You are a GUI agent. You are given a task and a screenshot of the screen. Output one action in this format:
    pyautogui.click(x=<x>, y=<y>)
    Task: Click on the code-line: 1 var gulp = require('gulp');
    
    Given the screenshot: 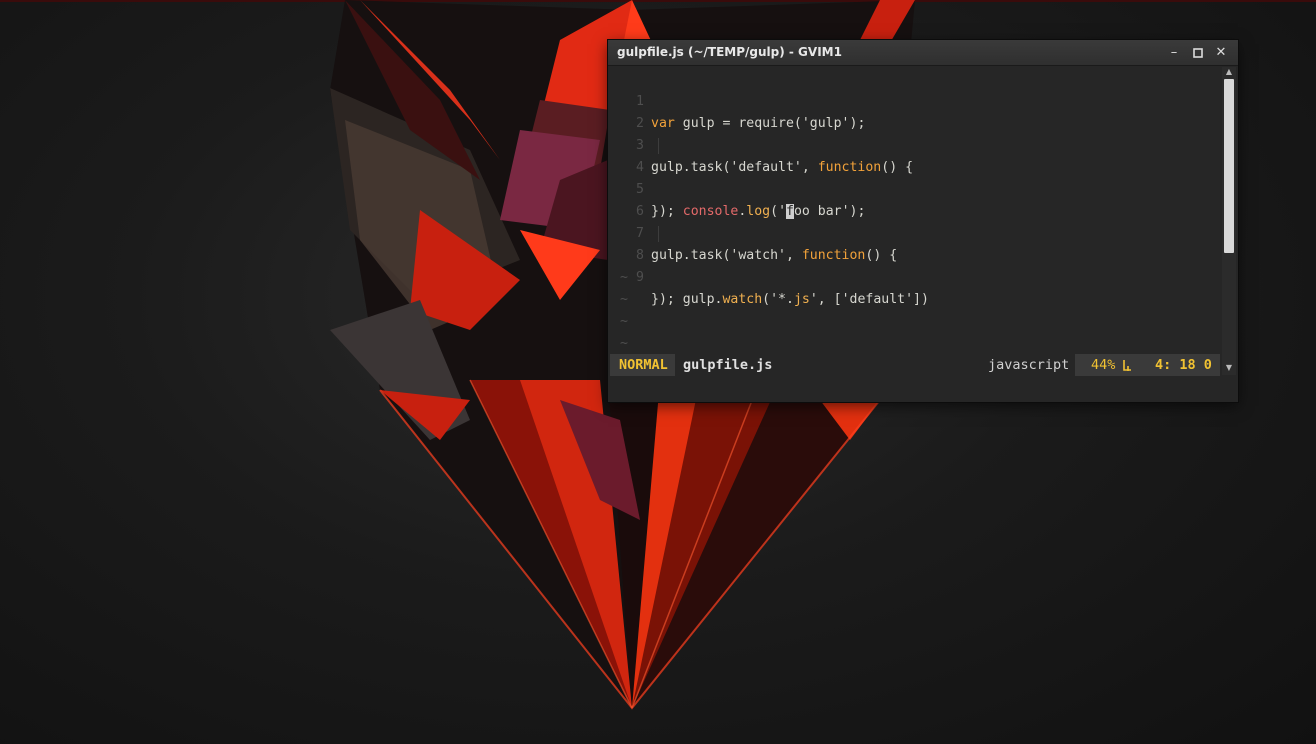 What is the action you would take?
    pyautogui.click(x=915, y=100)
    